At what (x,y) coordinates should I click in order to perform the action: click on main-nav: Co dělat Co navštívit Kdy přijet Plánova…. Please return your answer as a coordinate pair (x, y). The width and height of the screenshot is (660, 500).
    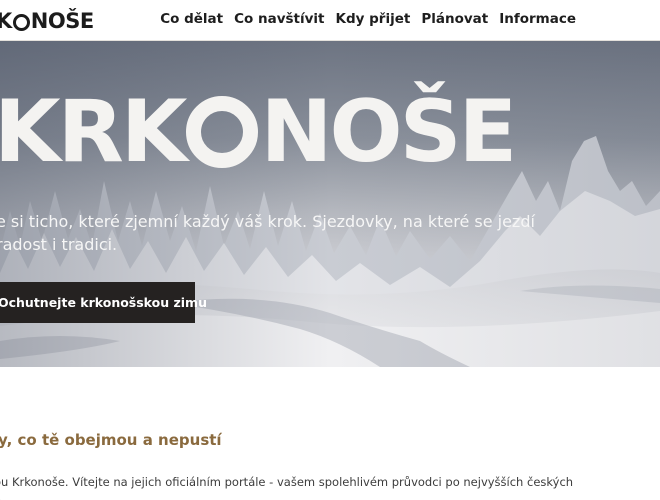
    Looking at the image, I should click on (368, 19).